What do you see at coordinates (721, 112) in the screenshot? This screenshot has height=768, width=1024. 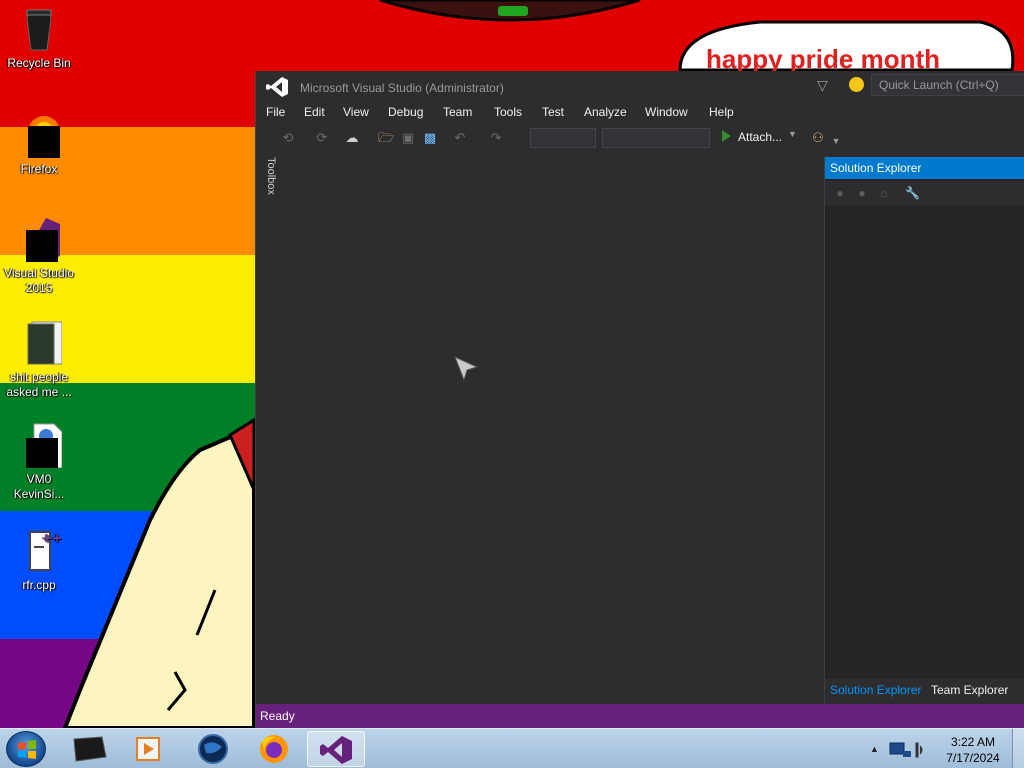 I see `menu-help: Help` at bounding box center [721, 112].